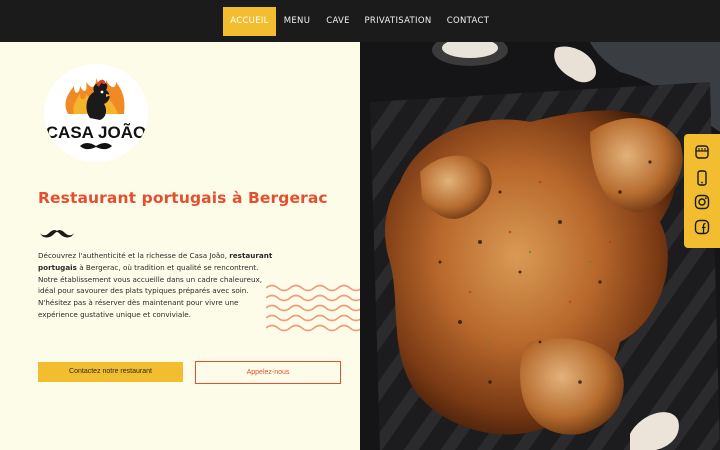 This screenshot has height=450, width=720. What do you see at coordinates (702, 191) in the screenshot?
I see `social-sidebar` at bounding box center [702, 191].